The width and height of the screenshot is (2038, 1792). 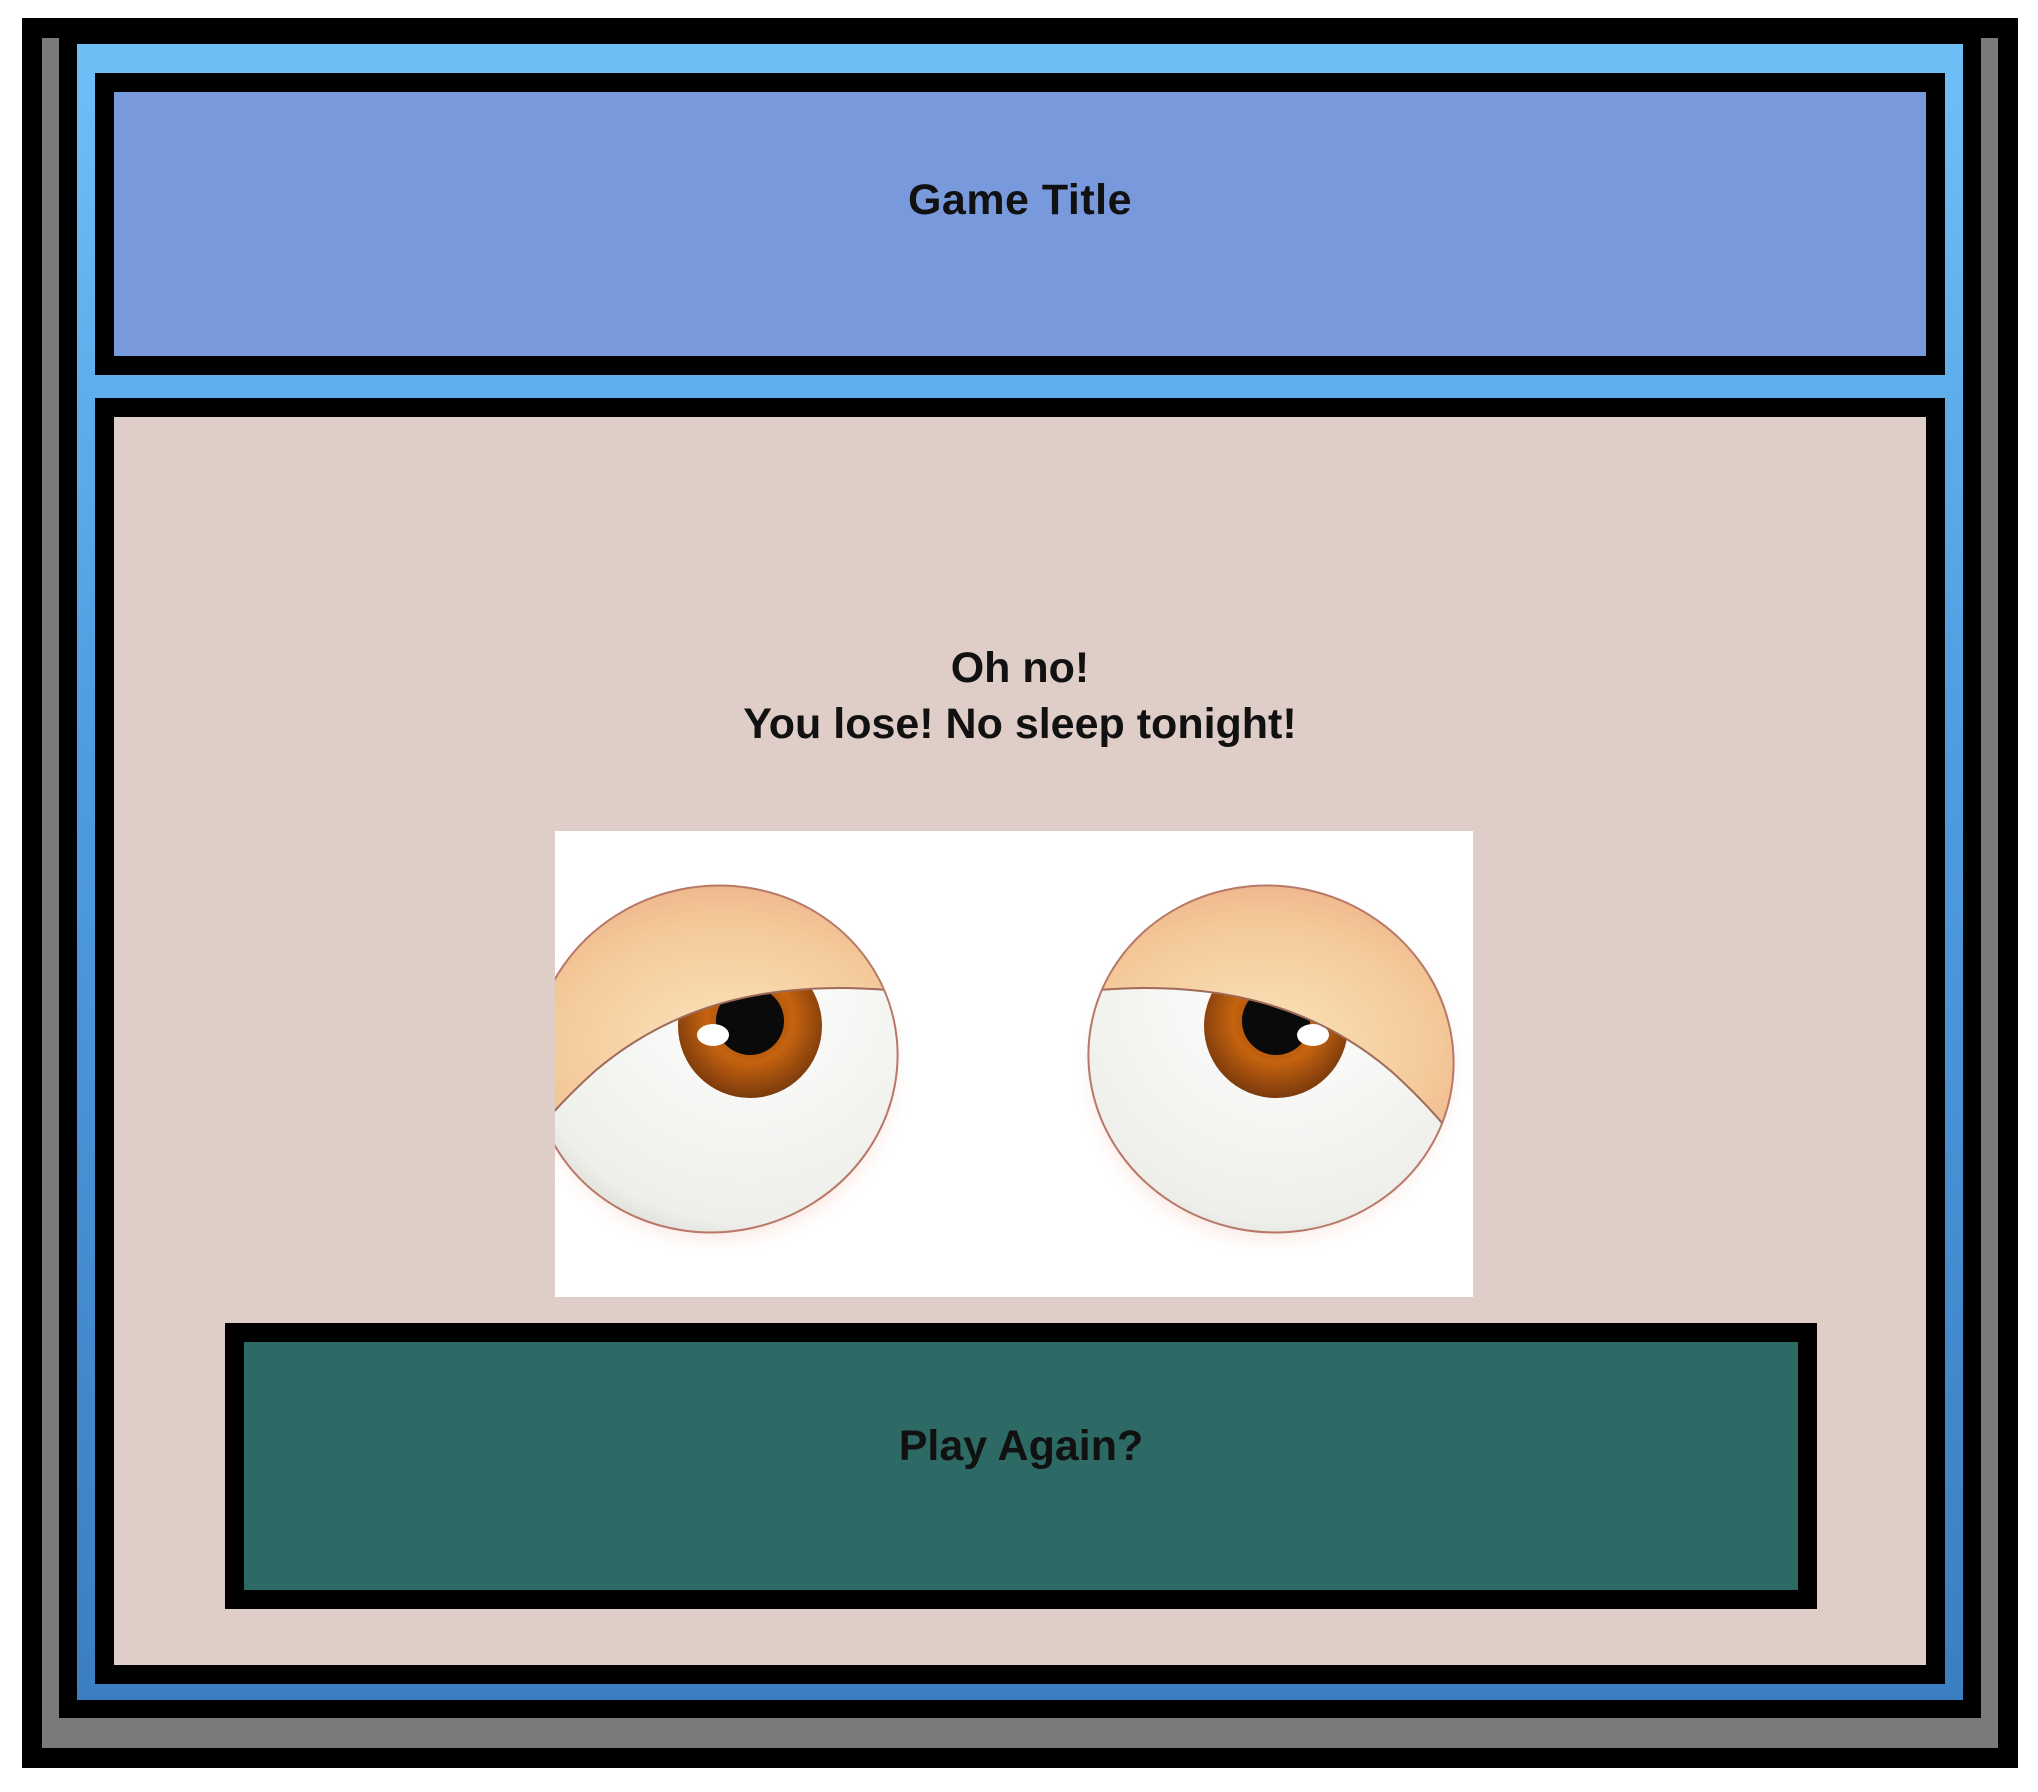 I want to click on play-again-label: Play Again?, so click(x=1021, y=1446).